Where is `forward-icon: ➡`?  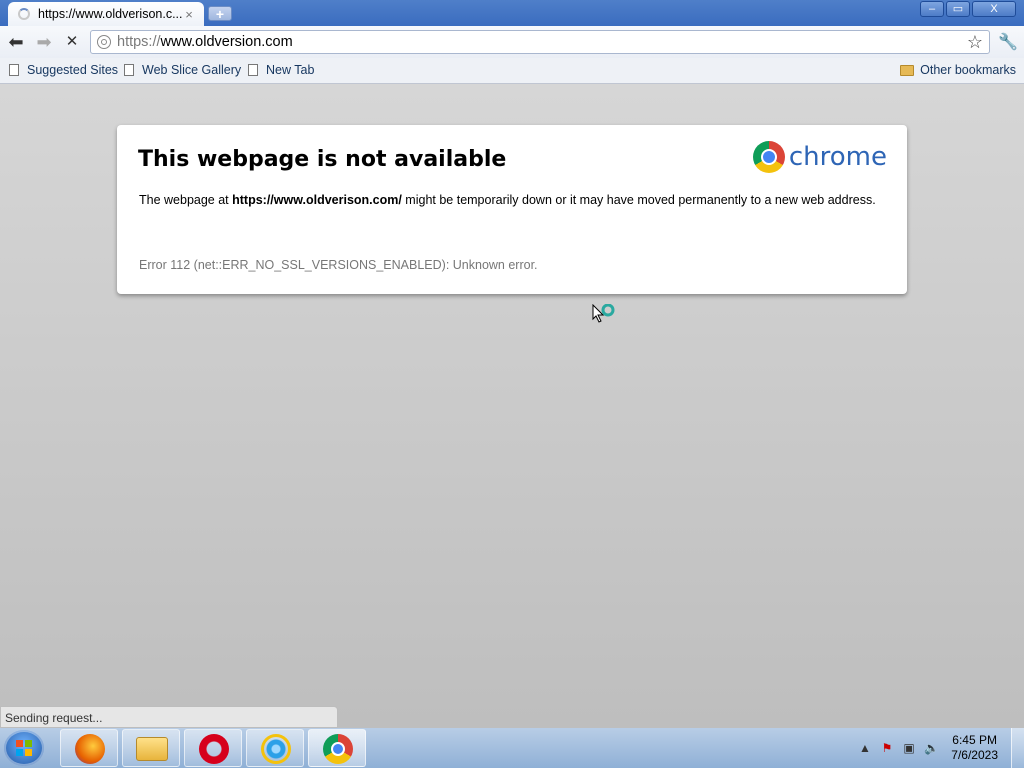
forward-icon: ➡ is located at coordinates (44, 42).